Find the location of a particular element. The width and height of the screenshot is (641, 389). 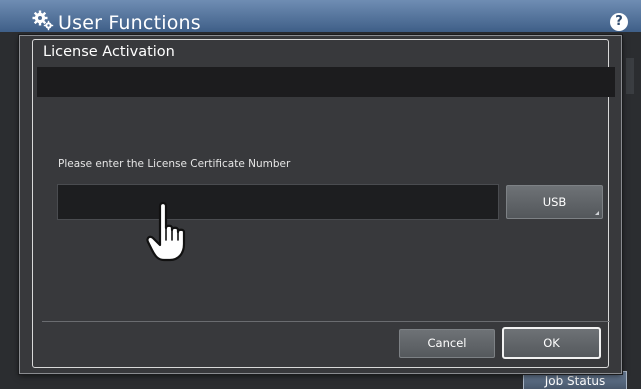

app-title: User Functions is located at coordinates (129, 23).